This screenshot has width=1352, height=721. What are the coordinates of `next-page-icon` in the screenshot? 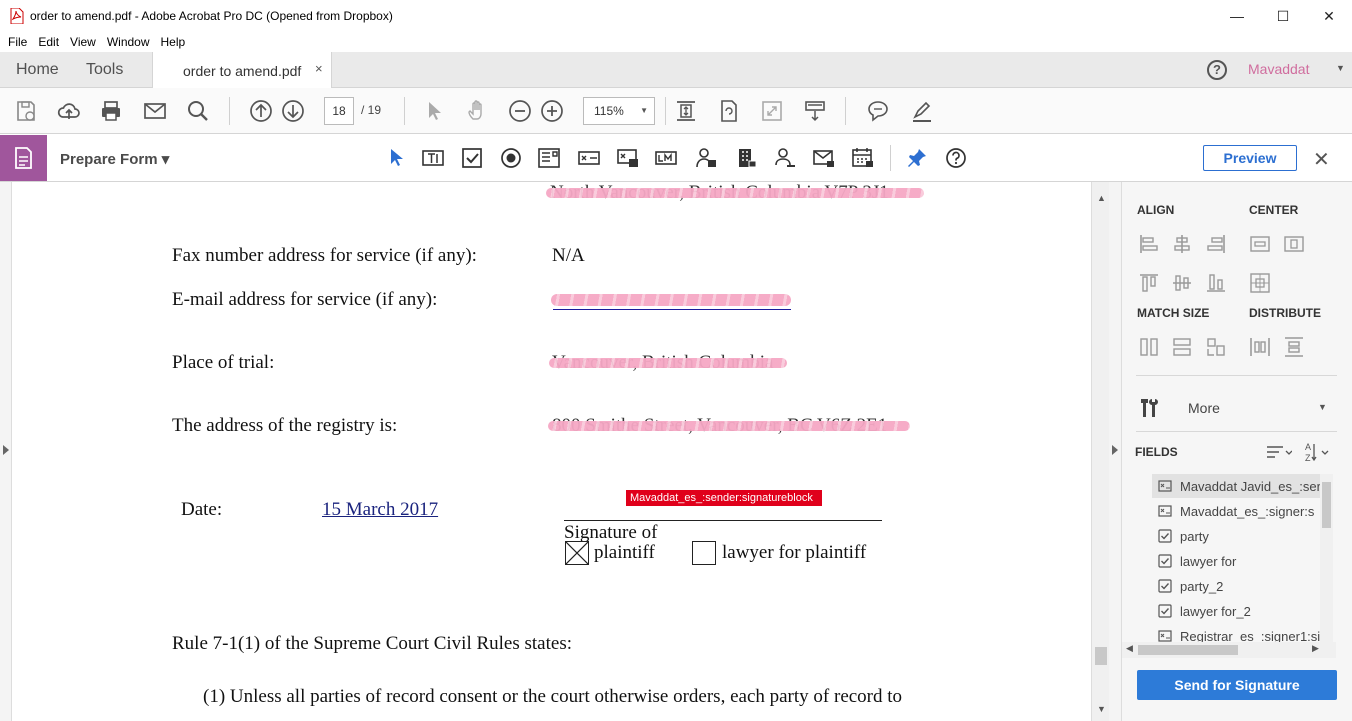 It's located at (293, 111).